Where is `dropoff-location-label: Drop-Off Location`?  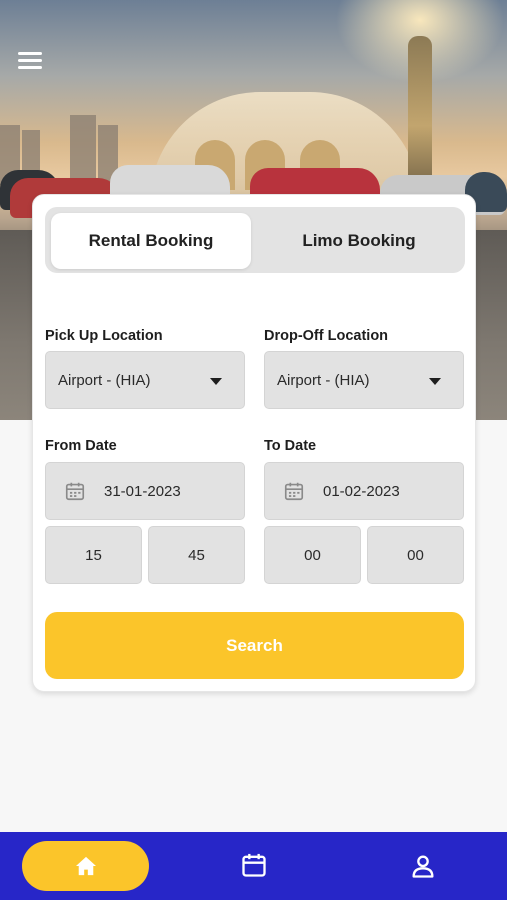 dropoff-location-label: Drop-Off Location is located at coordinates (326, 336).